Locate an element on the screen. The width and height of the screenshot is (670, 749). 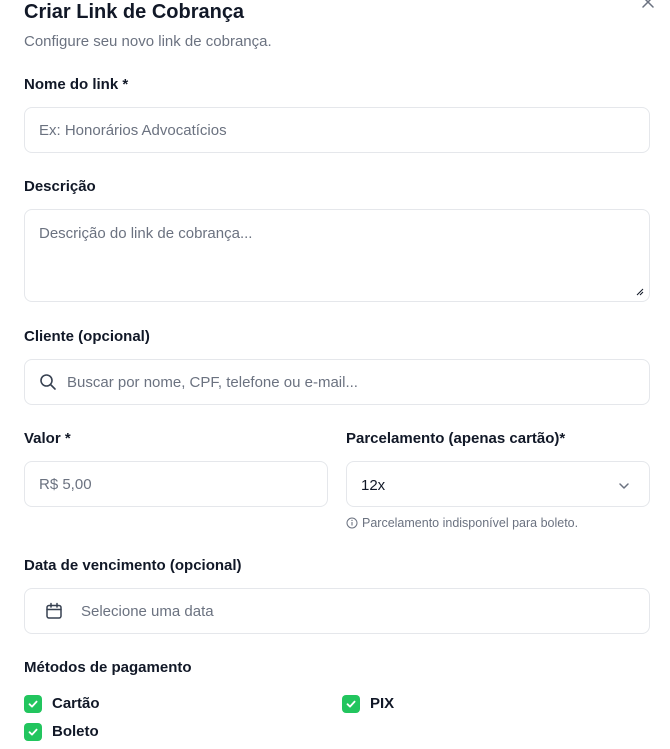
payment-method-card-label: Cartão is located at coordinates (76, 703).